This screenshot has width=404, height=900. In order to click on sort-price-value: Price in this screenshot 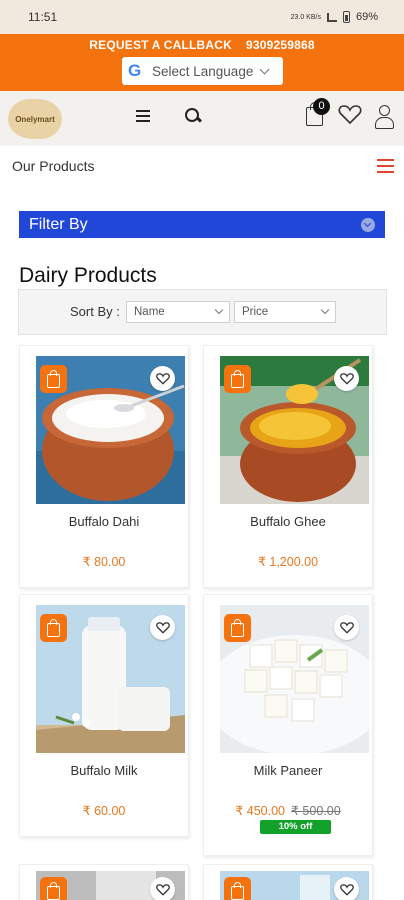, I will do `click(255, 312)`.